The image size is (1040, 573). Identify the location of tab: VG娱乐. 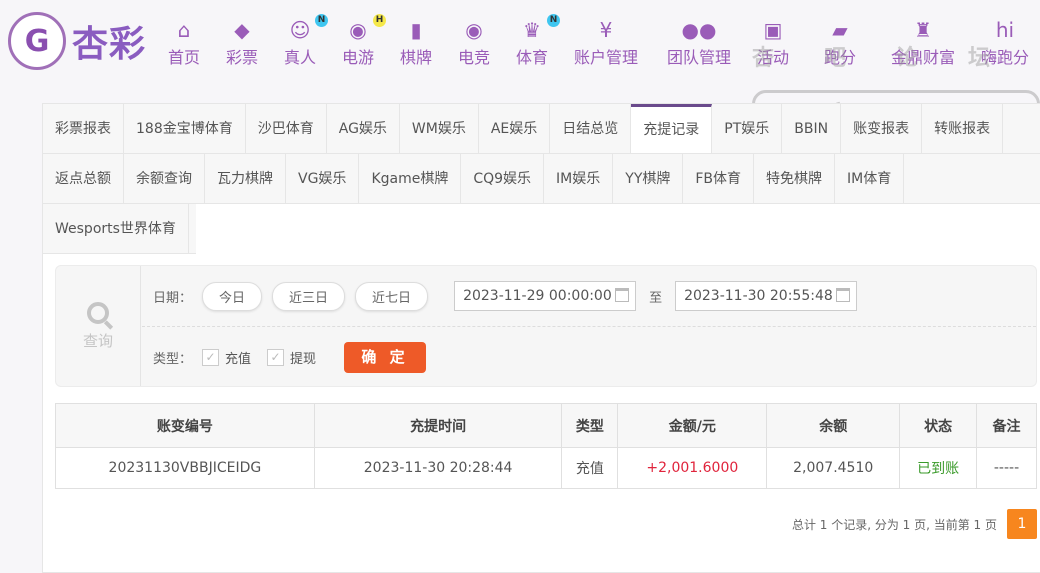
(323, 178).